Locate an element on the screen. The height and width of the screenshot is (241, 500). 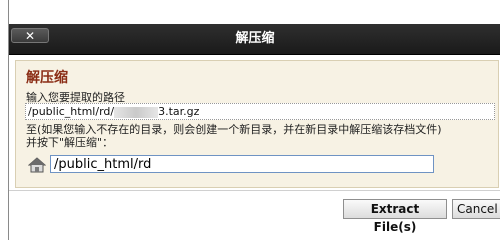
description-line-2: 并按下"解压缩"： is located at coordinates (70, 142).